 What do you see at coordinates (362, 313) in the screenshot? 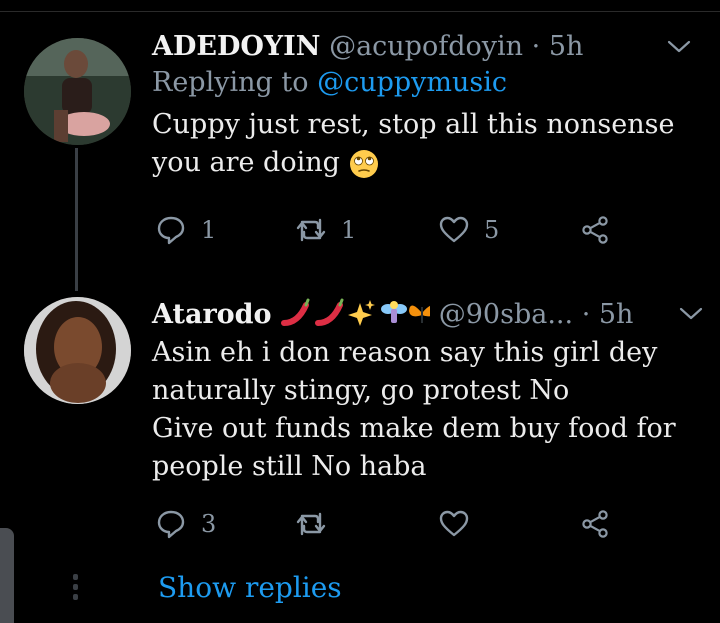
I see `sparkles-icon` at bounding box center [362, 313].